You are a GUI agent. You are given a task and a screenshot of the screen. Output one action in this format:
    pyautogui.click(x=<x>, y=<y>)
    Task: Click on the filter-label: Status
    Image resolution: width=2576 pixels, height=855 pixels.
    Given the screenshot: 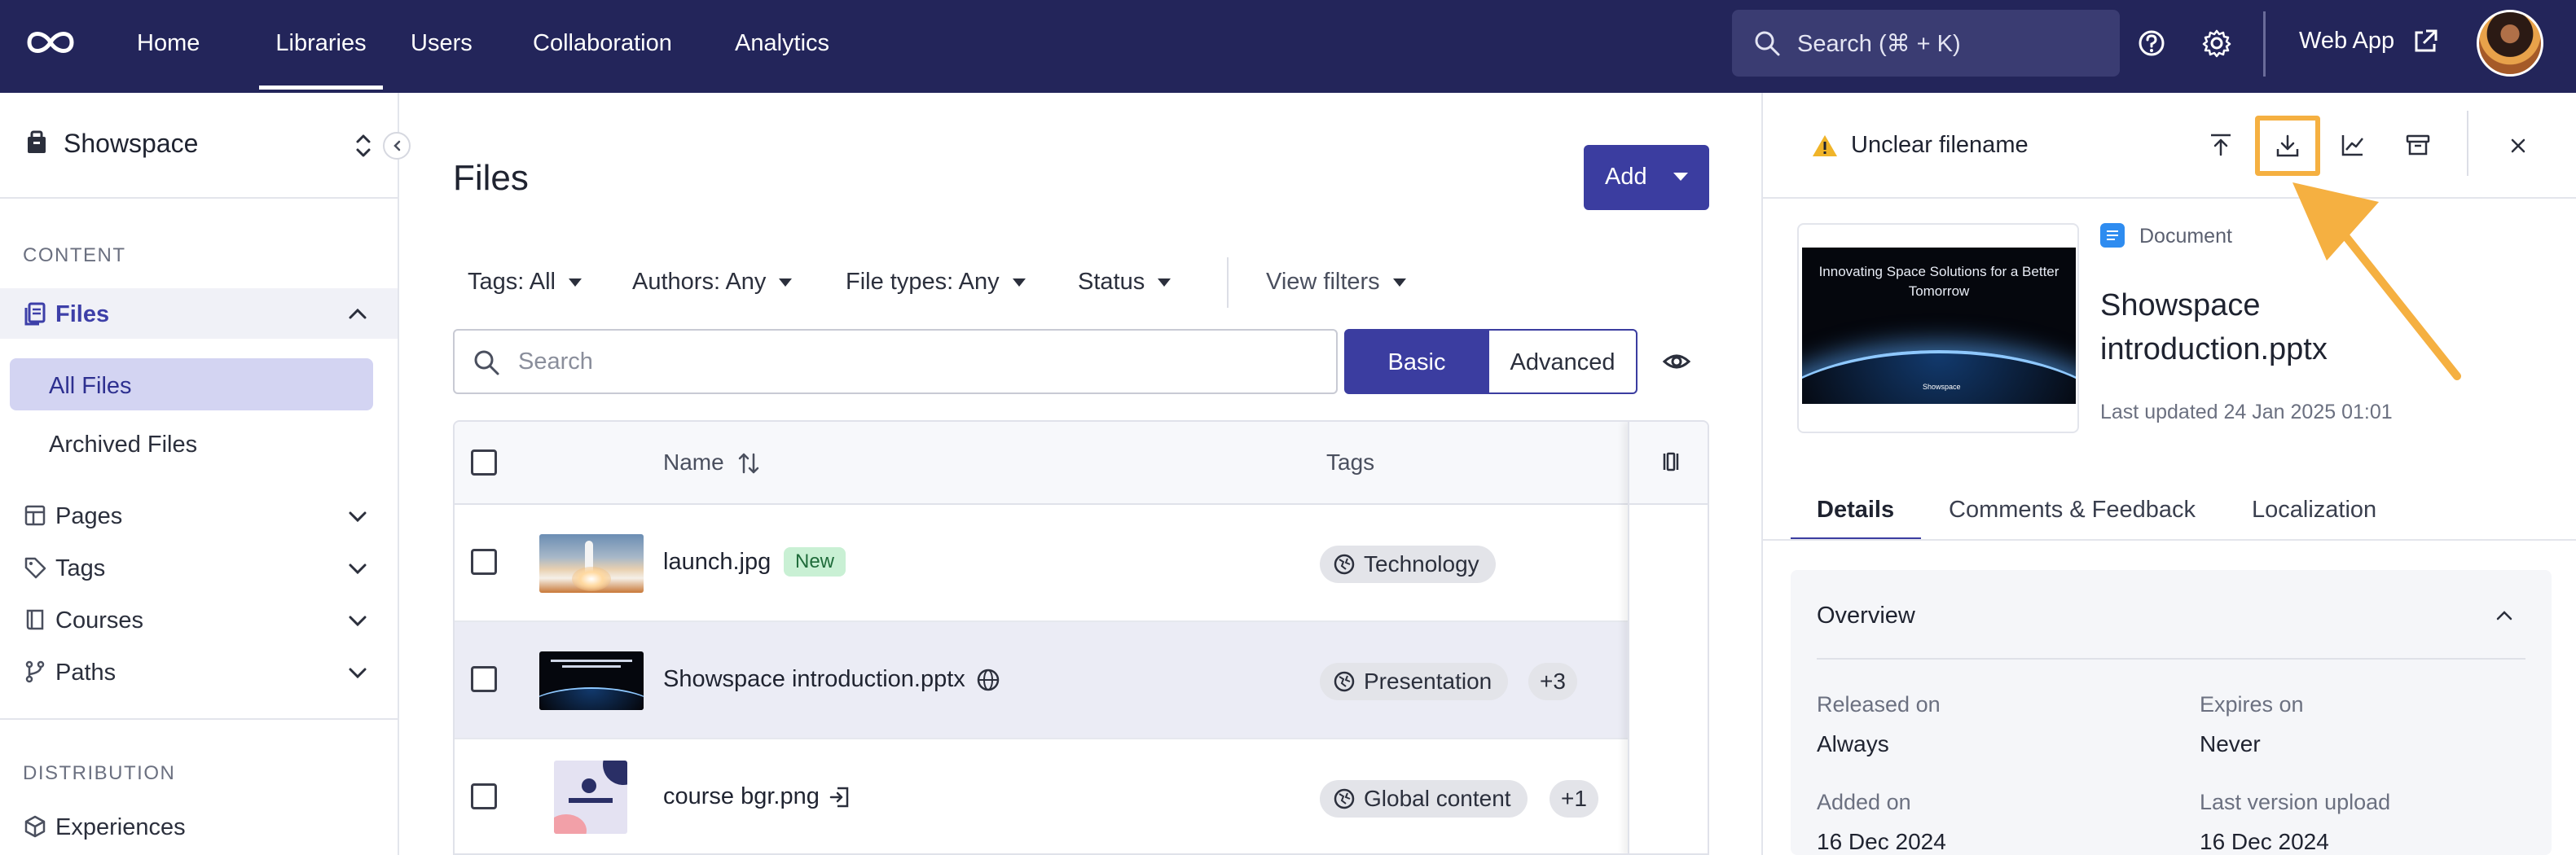 What is the action you would take?
    pyautogui.click(x=1111, y=282)
    